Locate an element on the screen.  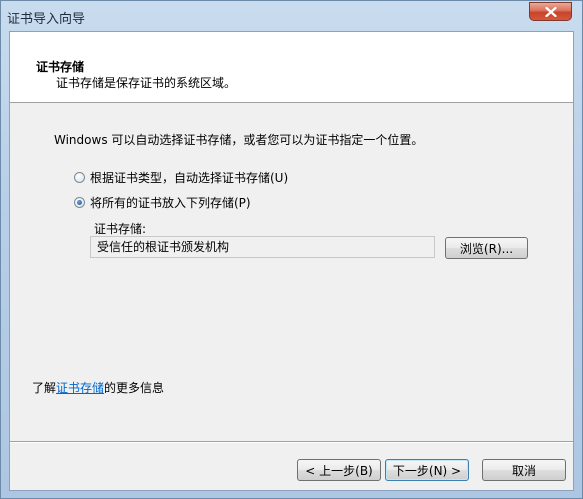
place-in-store-label: 将所有的证书放入下列存储(P) is located at coordinates (170, 202).